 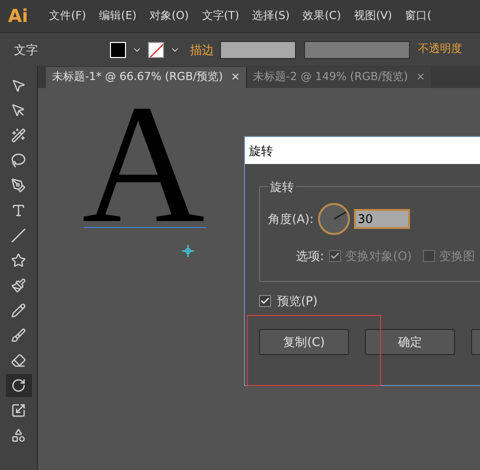 I want to click on menu-item: 效果(C), so click(x=321, y=16).